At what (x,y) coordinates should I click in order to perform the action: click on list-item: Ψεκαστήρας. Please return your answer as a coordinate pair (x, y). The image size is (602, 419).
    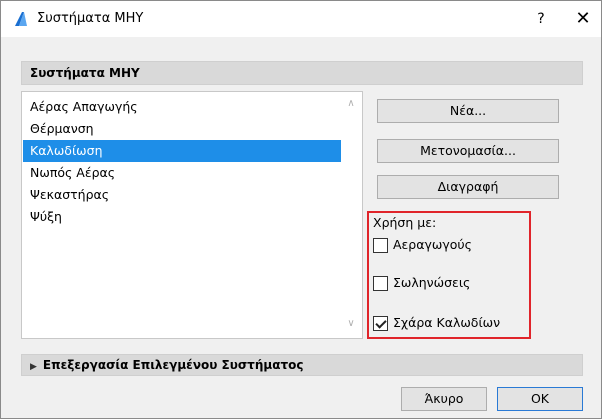
    Looking at the image, I should click on (182, 195).